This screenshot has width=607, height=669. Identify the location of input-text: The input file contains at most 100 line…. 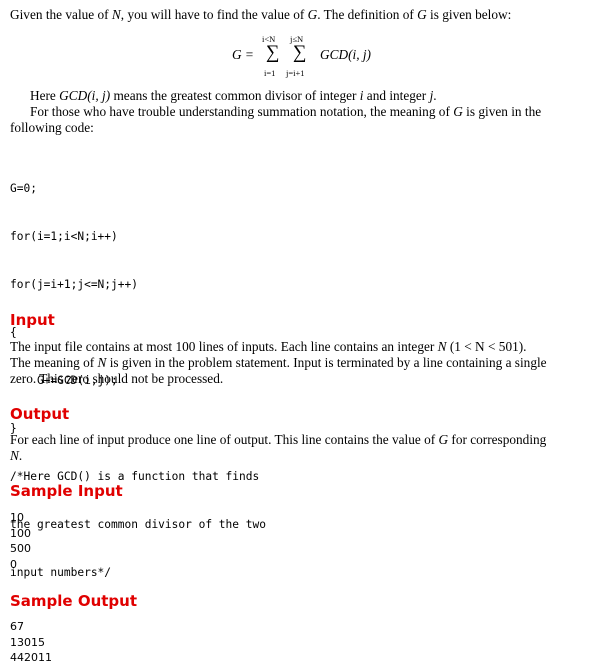
(224, 346).